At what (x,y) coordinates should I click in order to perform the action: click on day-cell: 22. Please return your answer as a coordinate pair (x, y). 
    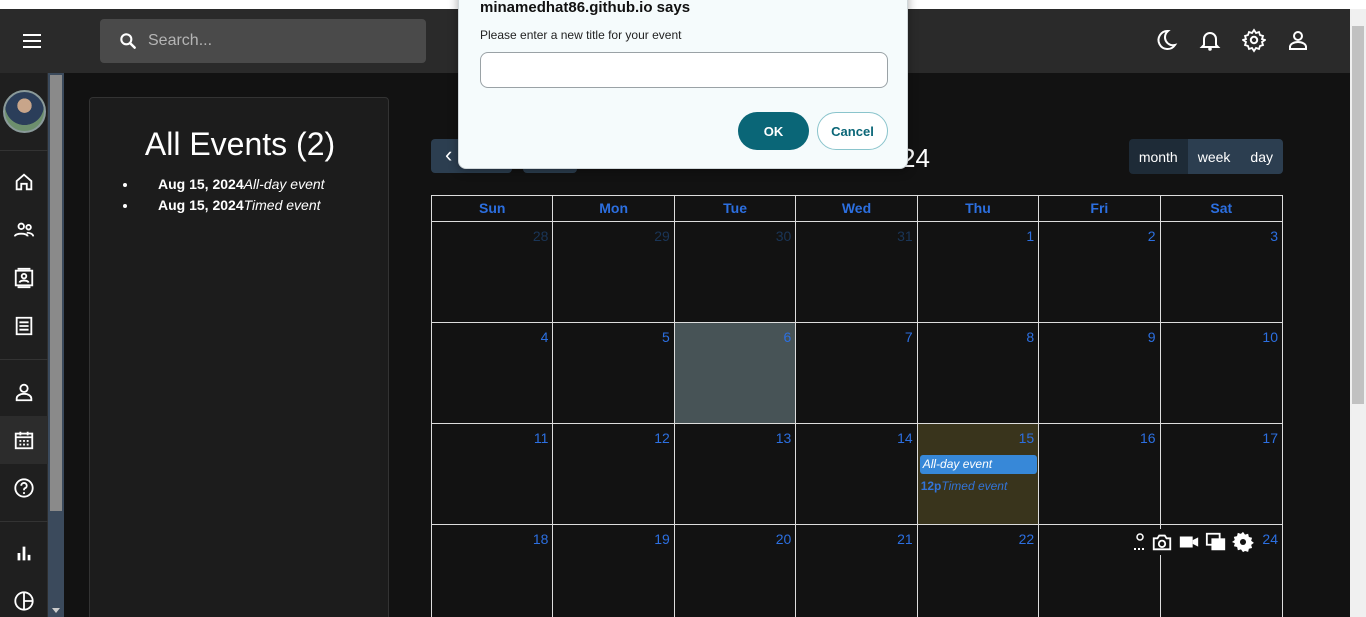
    Looking at the image, I should click on (979, 571).